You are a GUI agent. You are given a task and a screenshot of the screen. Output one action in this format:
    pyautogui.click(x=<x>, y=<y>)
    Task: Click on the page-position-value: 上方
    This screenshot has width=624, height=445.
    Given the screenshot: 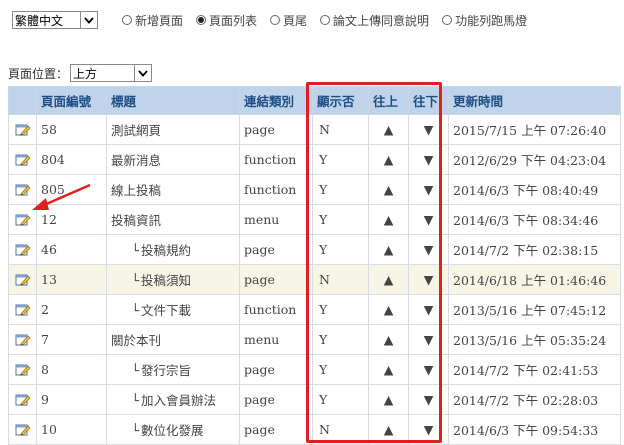 What is the action you would take?
    pyautogui.click(x=85, y=73)
    